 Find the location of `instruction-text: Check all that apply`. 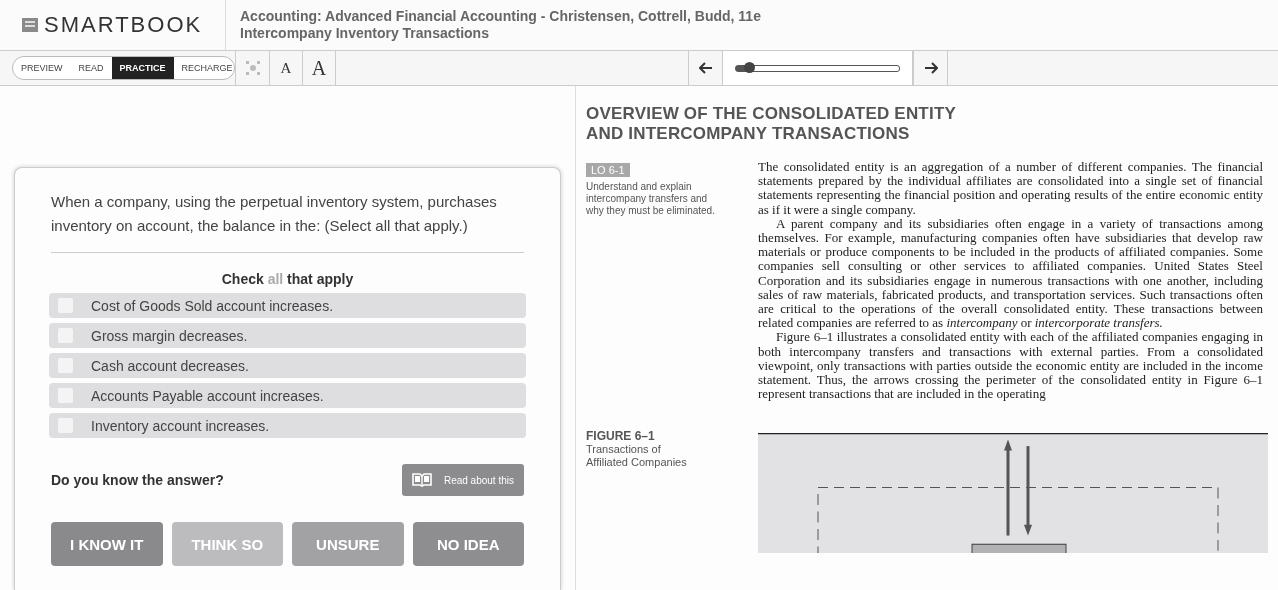

instruction-text: Check all that apply is located at coordinates (287, 279).